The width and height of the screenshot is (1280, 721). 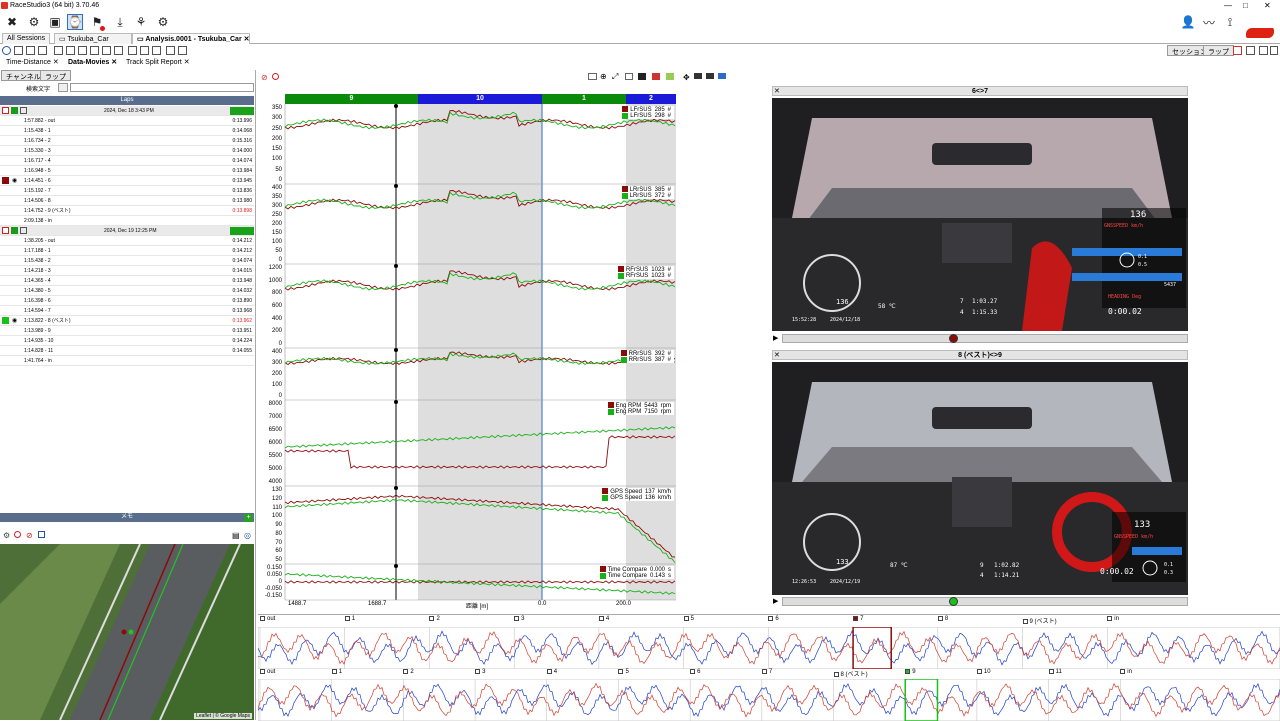 I want to click on legend-entry: Time Compare 0.000 s, so click(x=636, y=569).